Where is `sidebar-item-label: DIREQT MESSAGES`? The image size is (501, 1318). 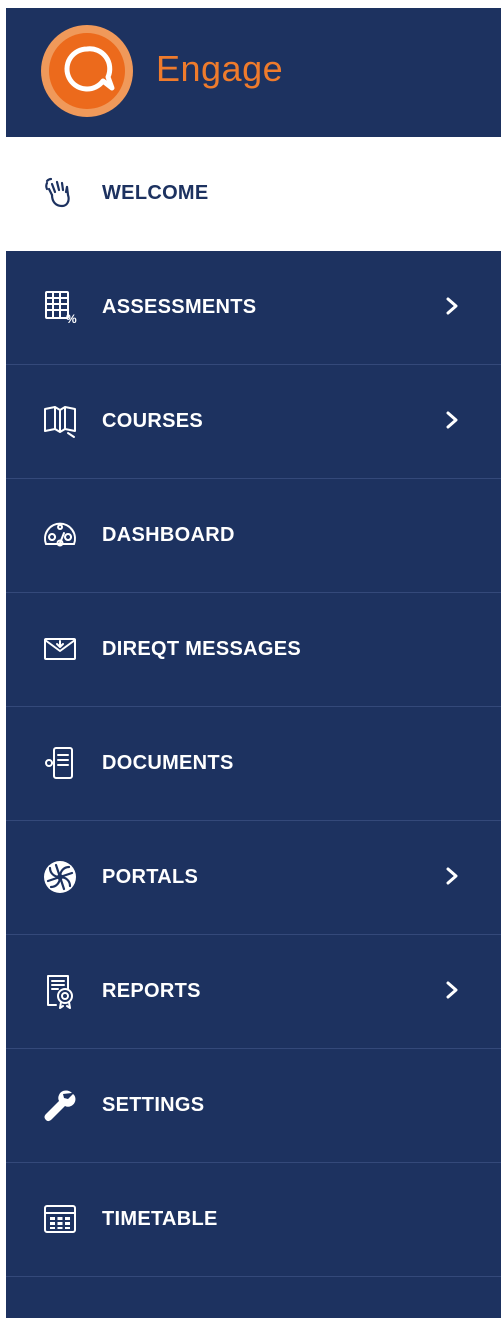
sidebar-item-label: DIREQT MESSAGES is located at coordinates (201, 649).